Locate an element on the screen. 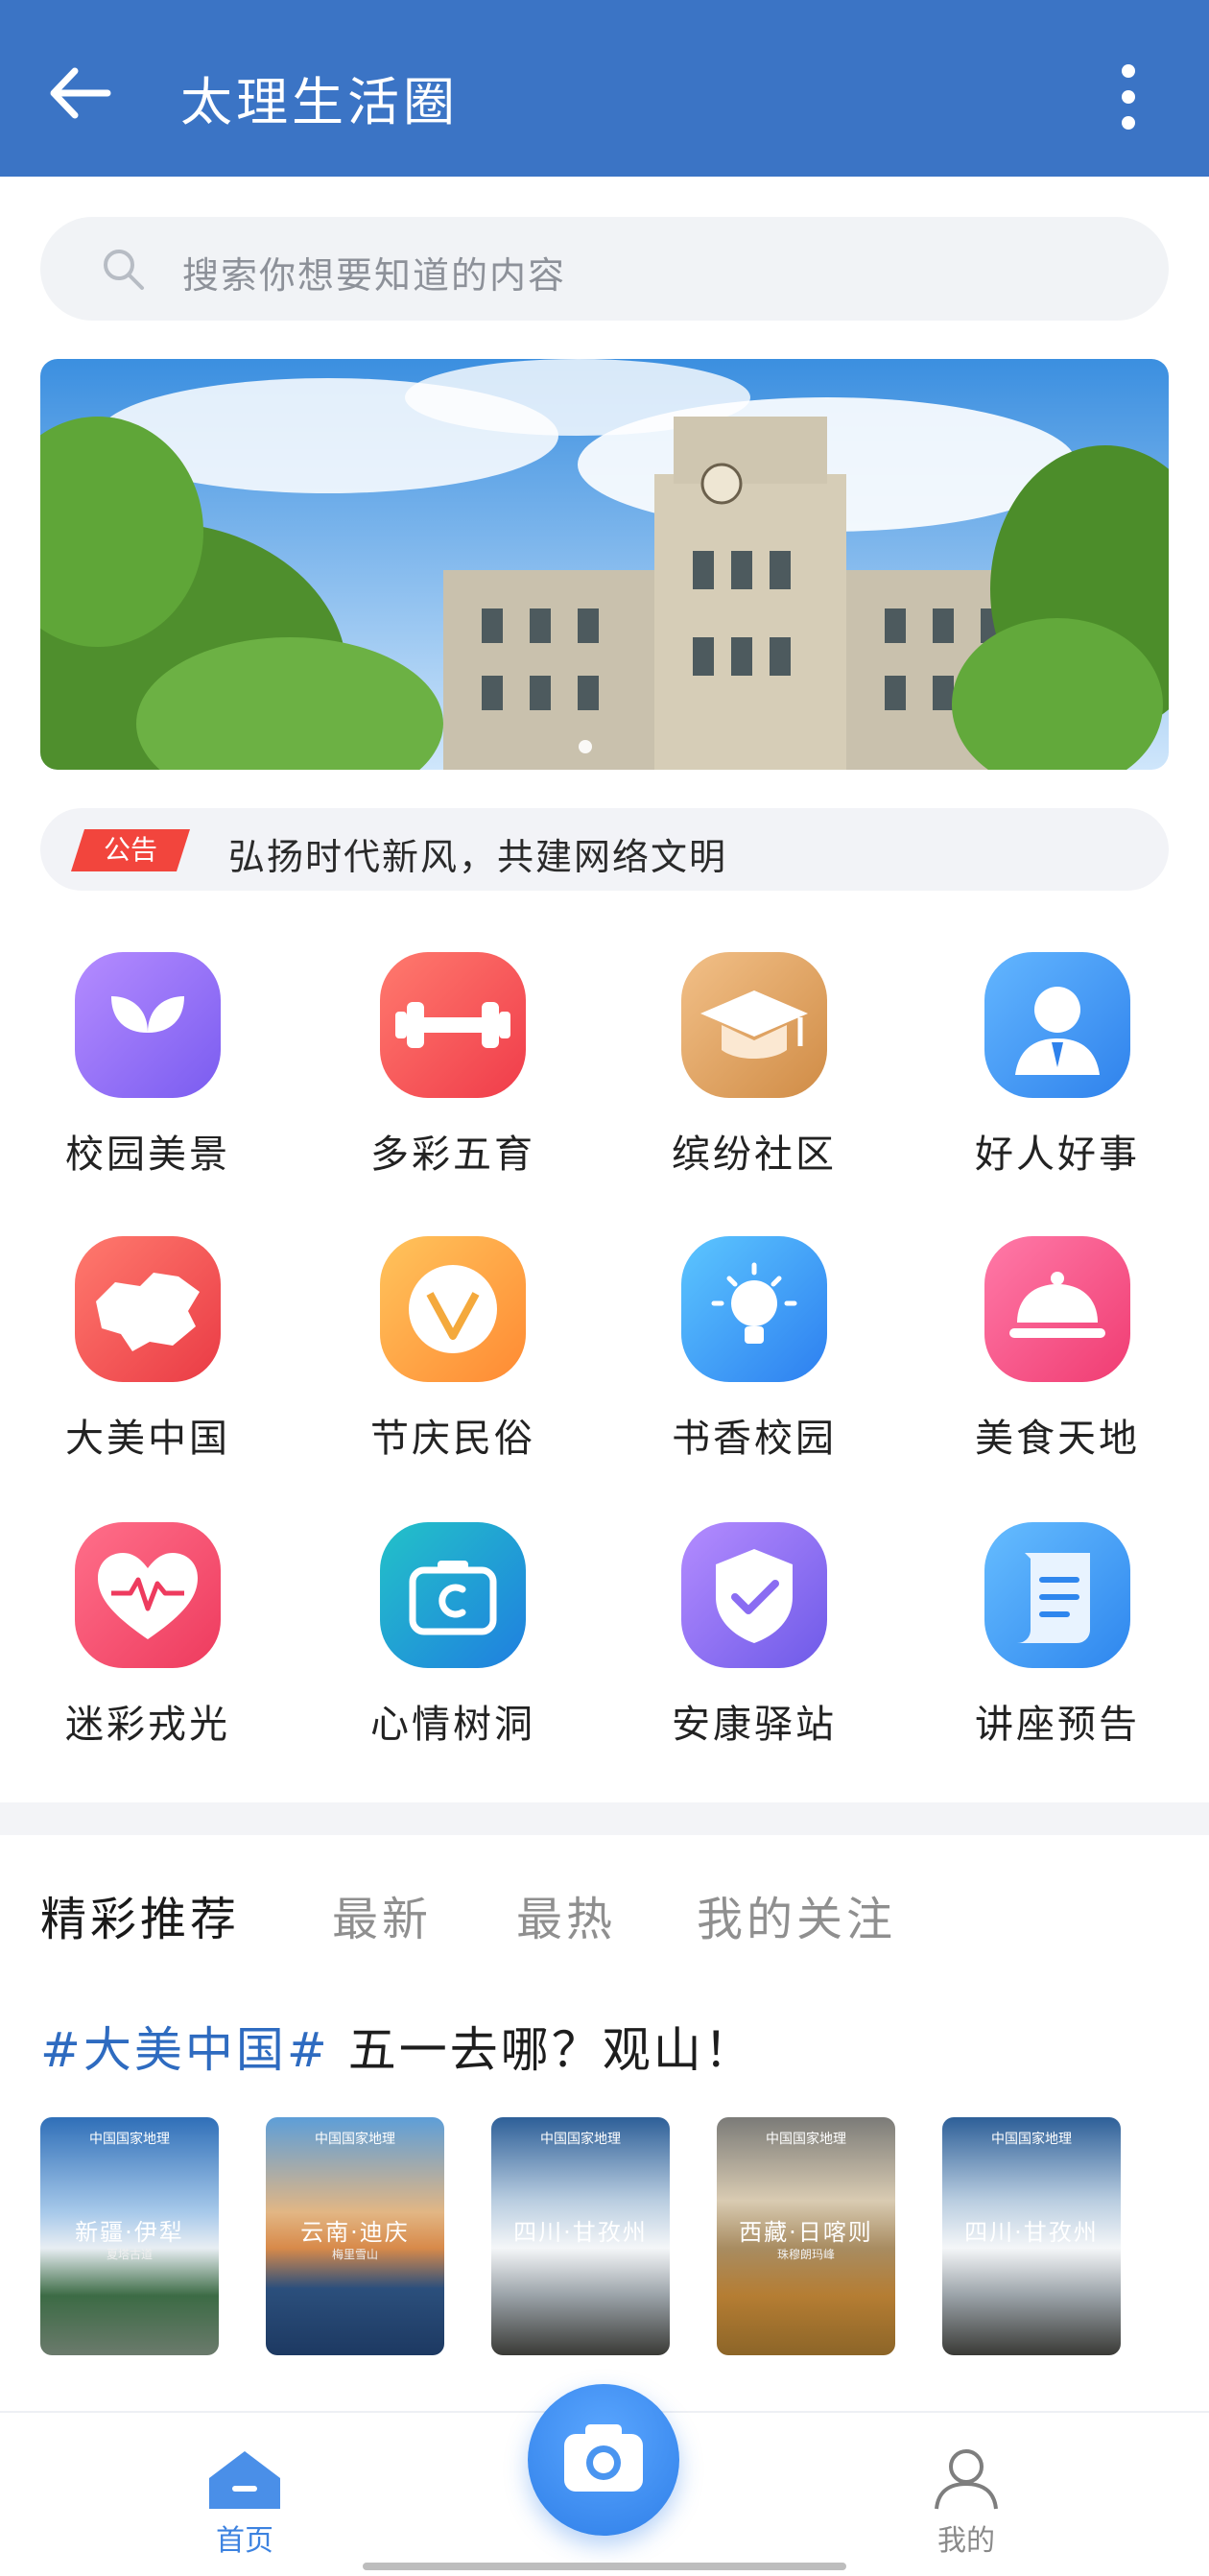 The height and width of the screenshot is (2576, 1209). grid-item-community: 缤纷社区 is located at coordinates (754, 1075).